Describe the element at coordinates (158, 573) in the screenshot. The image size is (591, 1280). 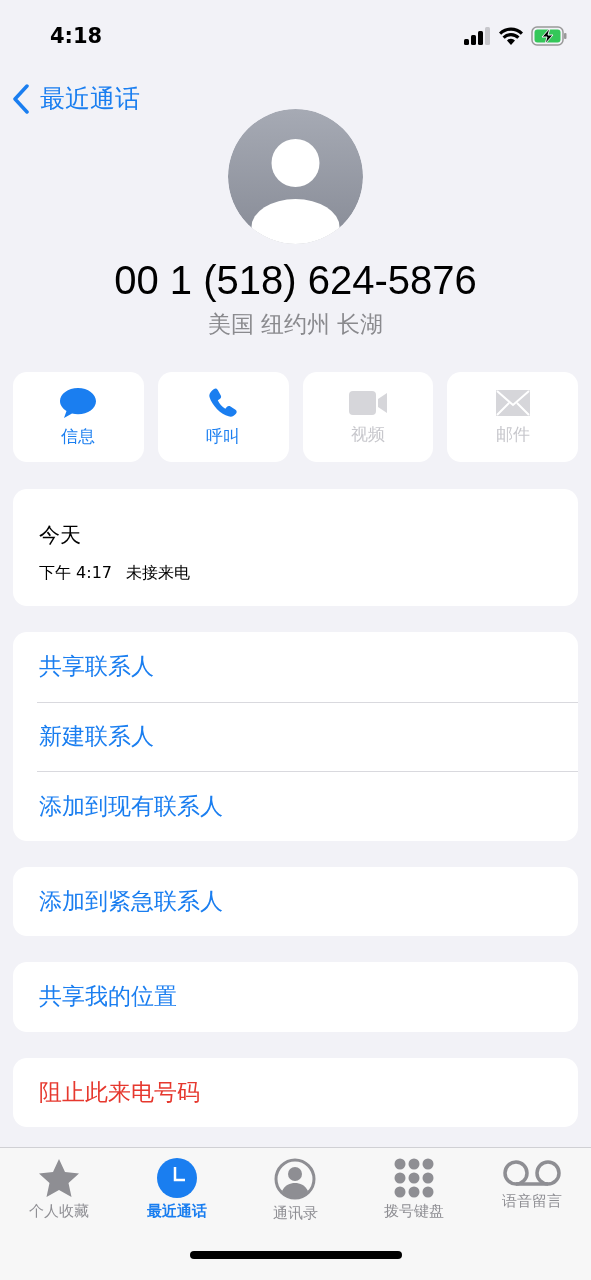
I see `call-type: 未接来电` at that location.